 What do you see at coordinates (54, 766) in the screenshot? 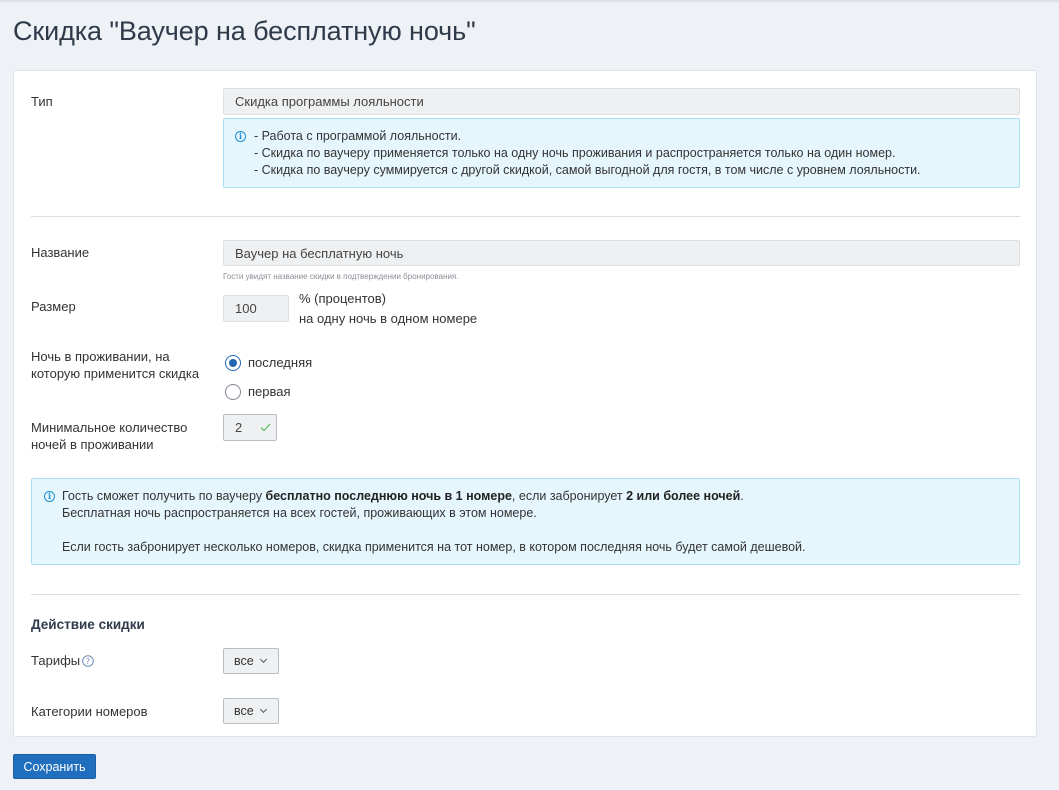
I see `save-button: Сохранить` at bounding box center [54, 766].